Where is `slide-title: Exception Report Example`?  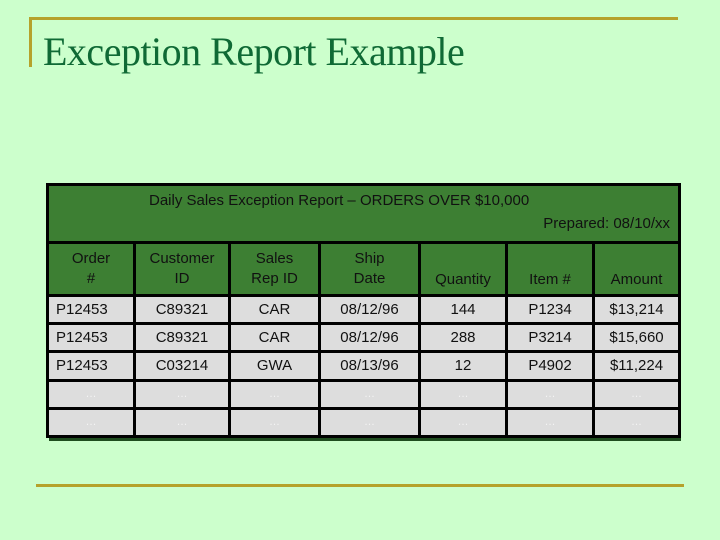
slide-title: Exception Report Example is located at coordinates (254, 51).